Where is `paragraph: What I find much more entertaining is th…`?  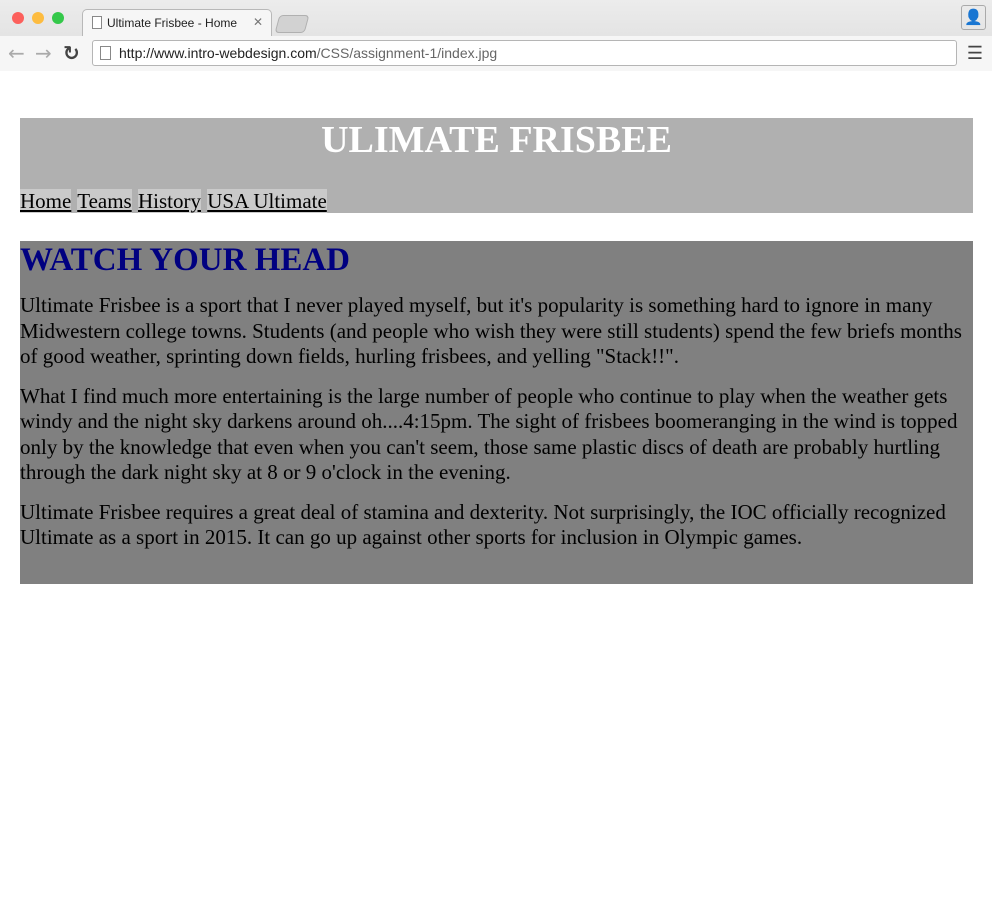 paragraph: What I find much more entertaining is th… is located at coordinates (489, 434).